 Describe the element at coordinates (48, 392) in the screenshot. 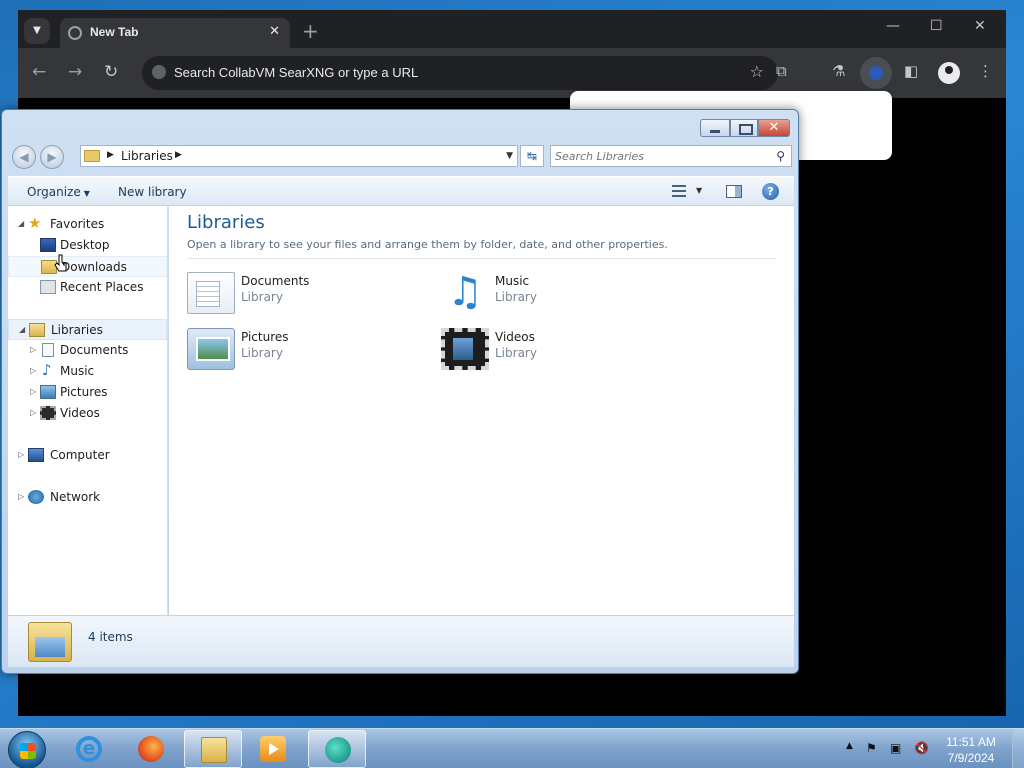

I see `pictures-icon` at that location.